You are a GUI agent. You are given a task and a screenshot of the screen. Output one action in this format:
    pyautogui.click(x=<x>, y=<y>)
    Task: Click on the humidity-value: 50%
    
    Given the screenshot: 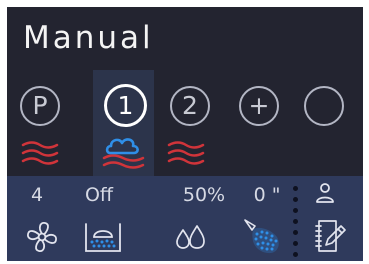 What is the action you would take?
    pyautogui.click(x=204, y=195)
    